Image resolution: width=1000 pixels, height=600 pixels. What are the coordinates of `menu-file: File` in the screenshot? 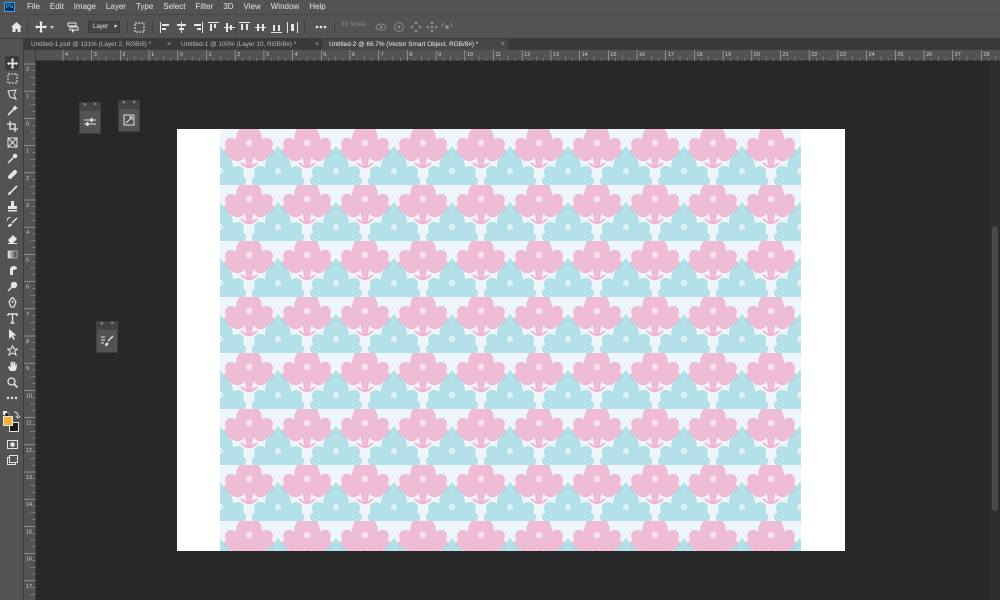 It's located at (33, 7).